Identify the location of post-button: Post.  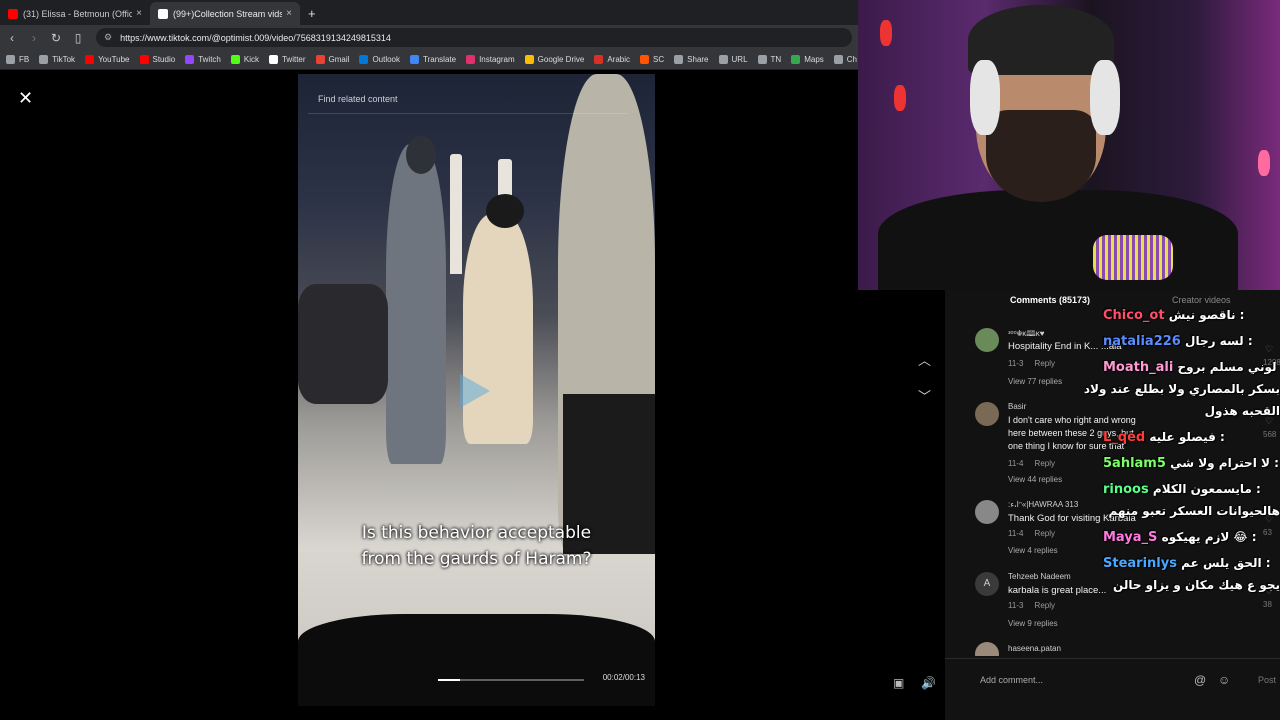
(1267, 680).